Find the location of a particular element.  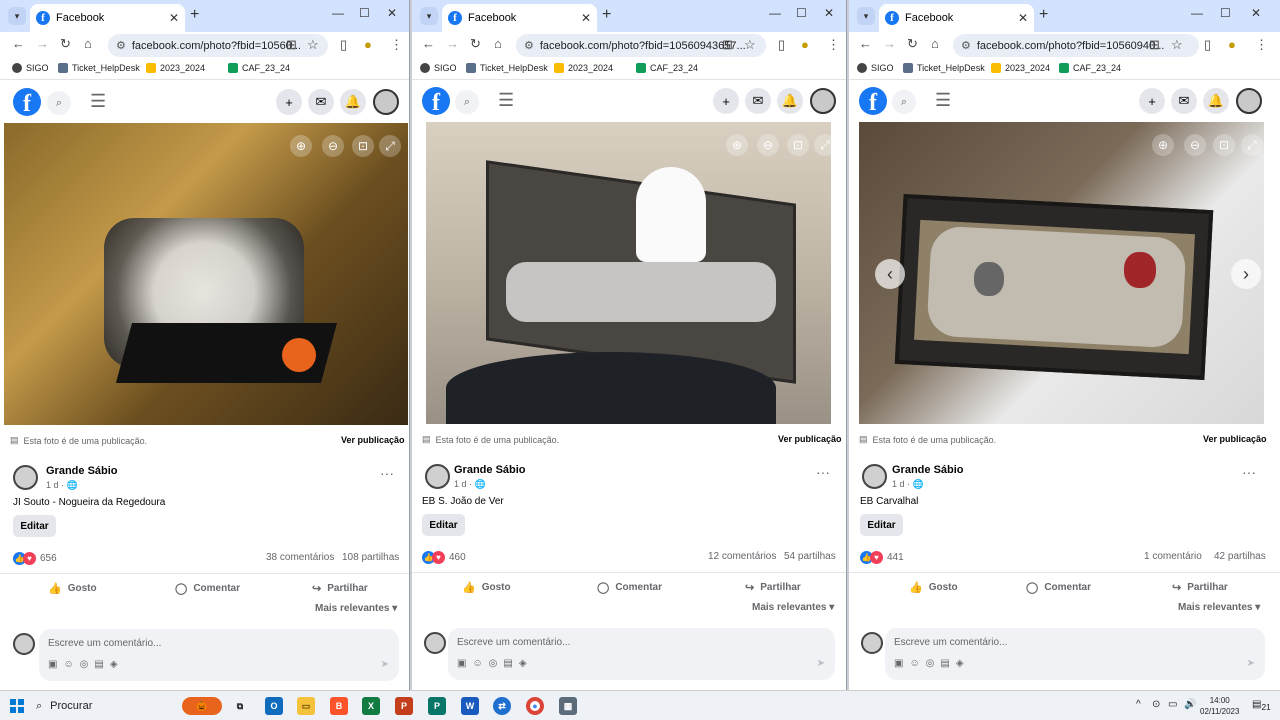

meeting-icon: ⊙ is located at coordinates (1156, 704).